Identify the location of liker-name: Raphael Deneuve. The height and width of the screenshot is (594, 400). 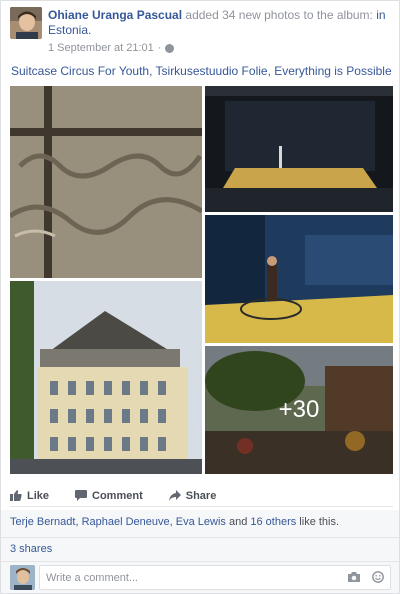
(126, 522).